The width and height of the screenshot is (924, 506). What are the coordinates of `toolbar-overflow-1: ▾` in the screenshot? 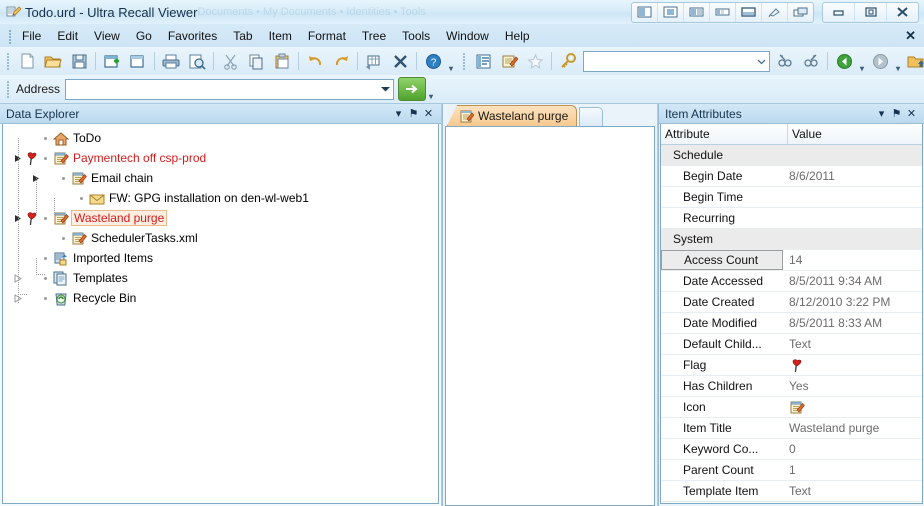 It's located at (451, 61).